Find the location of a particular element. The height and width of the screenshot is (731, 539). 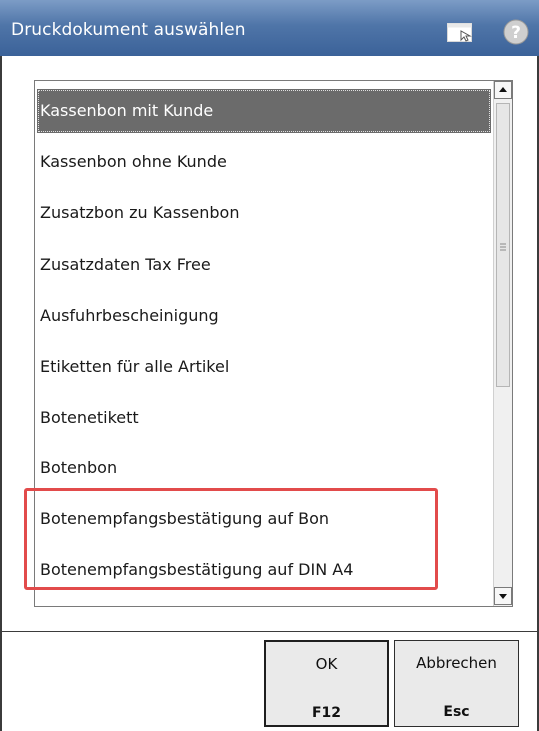

list-item: Zusatzbon zu Kassenbon is located at coordinates (264, 213).